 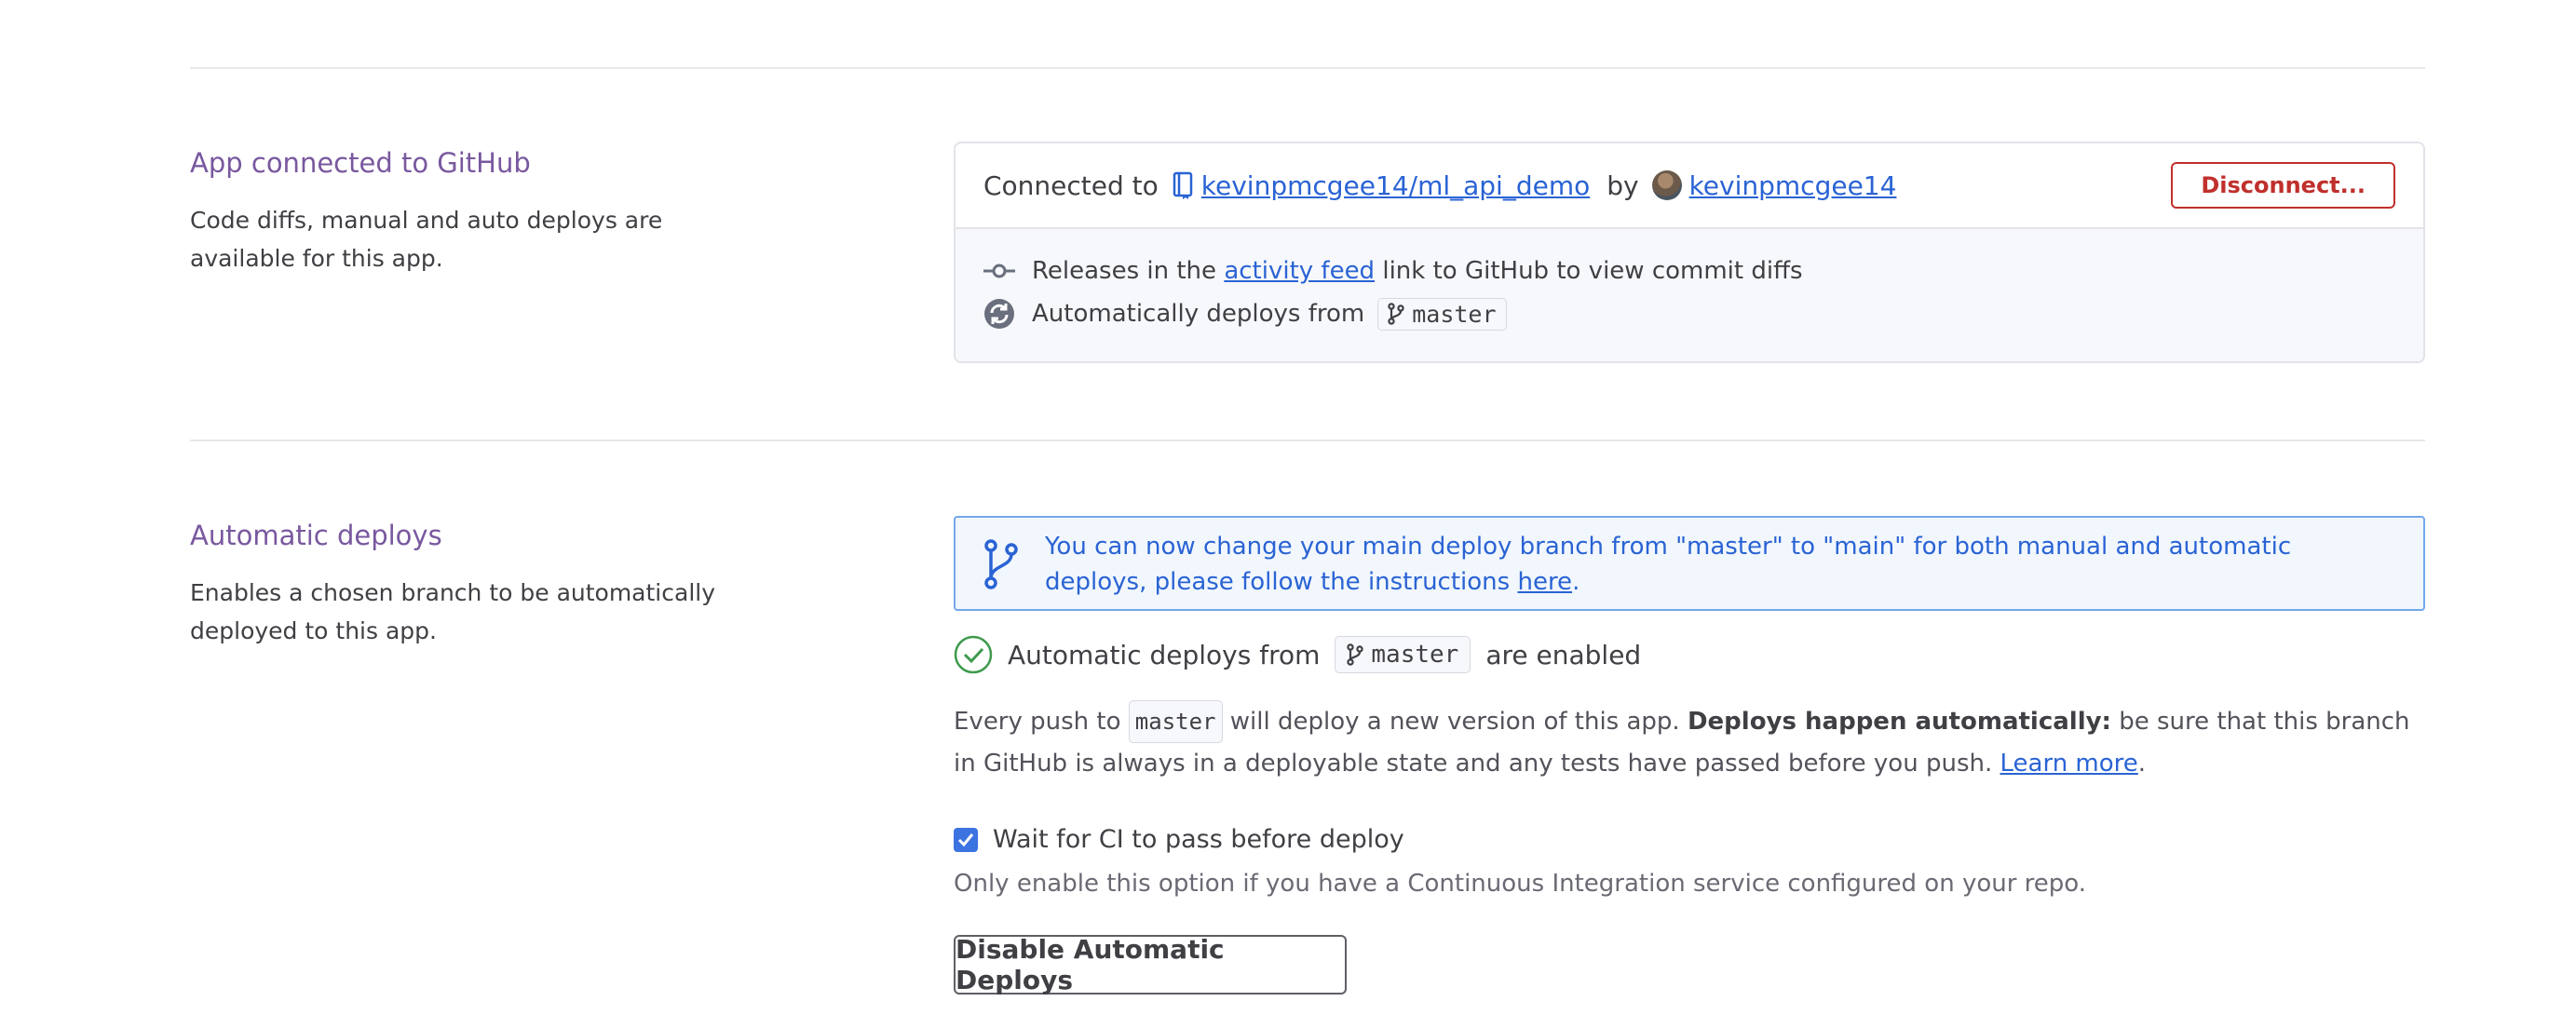 I want to click on middle-divider, so click(x=1307, y=440).